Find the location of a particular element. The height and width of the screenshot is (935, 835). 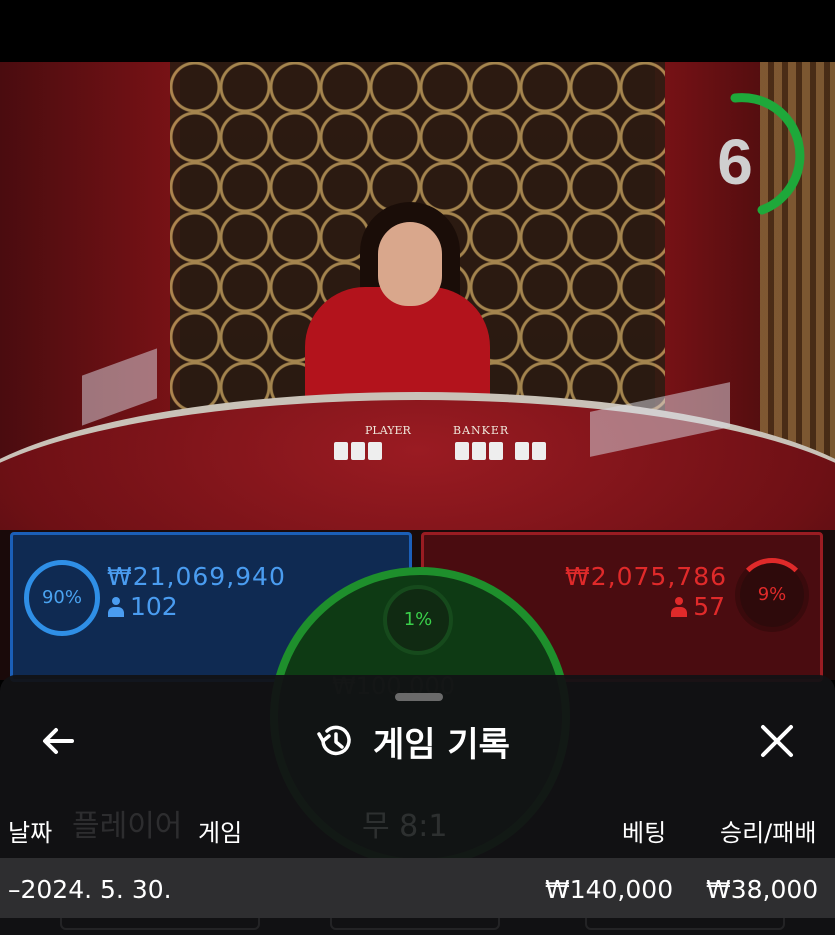

drag-handle is located at coordinates (419, 697).